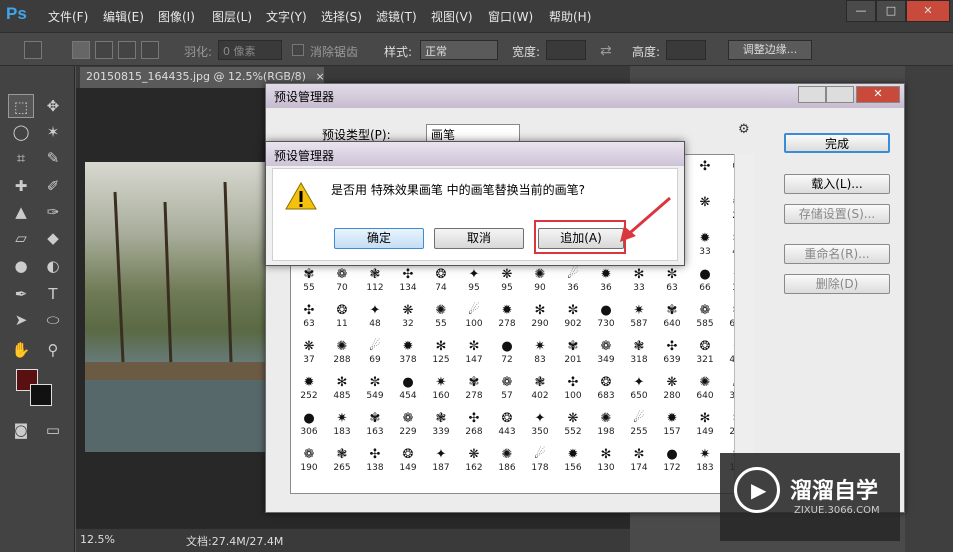 The height and width of the screenshot is (552, 953). What do you see at coordinates (837, 284) in the screenshot?
I see `delete-button: 删除(D)` at bounding box center [837, 284].